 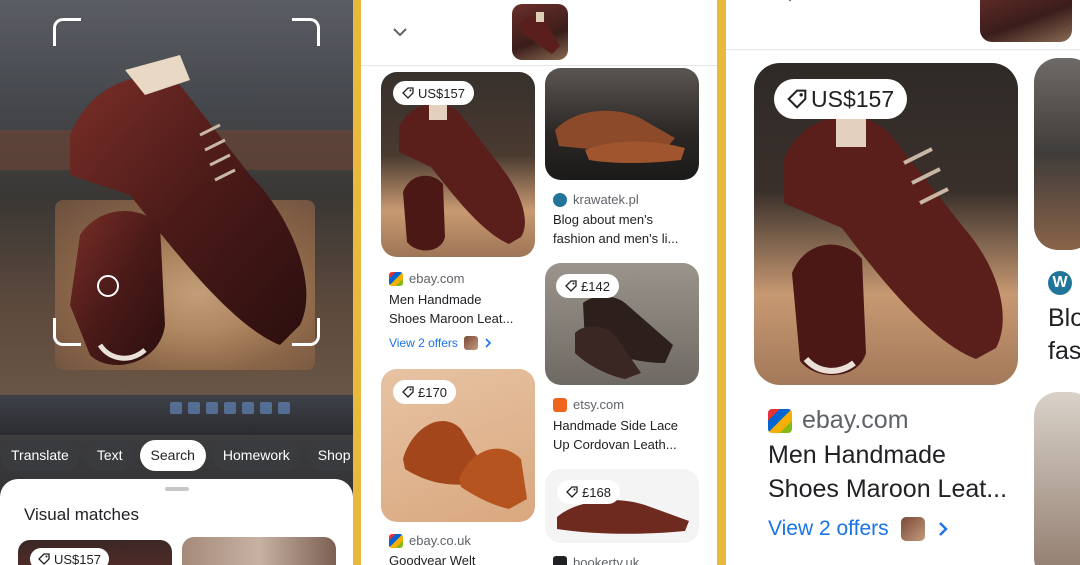 I want to click on site-favicon, so click(x=560, y=560).